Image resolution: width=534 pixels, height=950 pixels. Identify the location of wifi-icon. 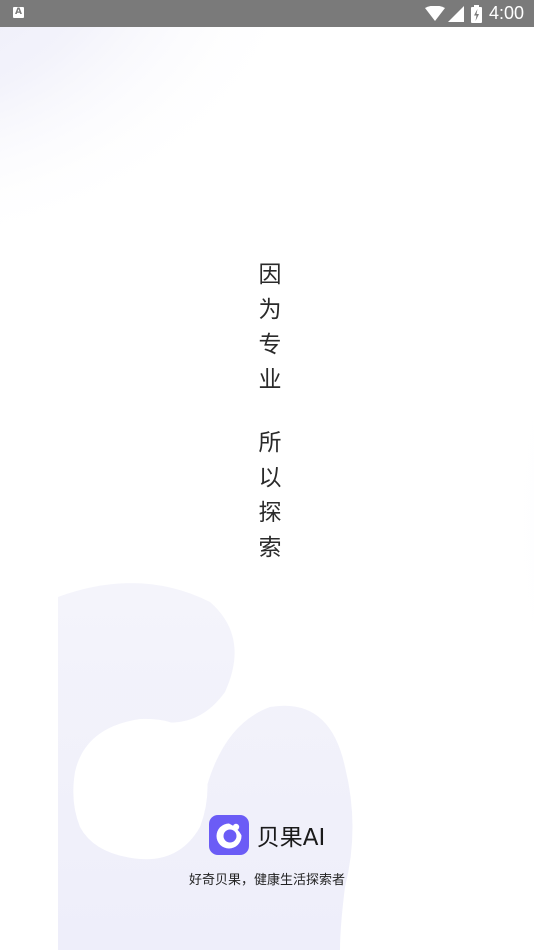
(434, 13).